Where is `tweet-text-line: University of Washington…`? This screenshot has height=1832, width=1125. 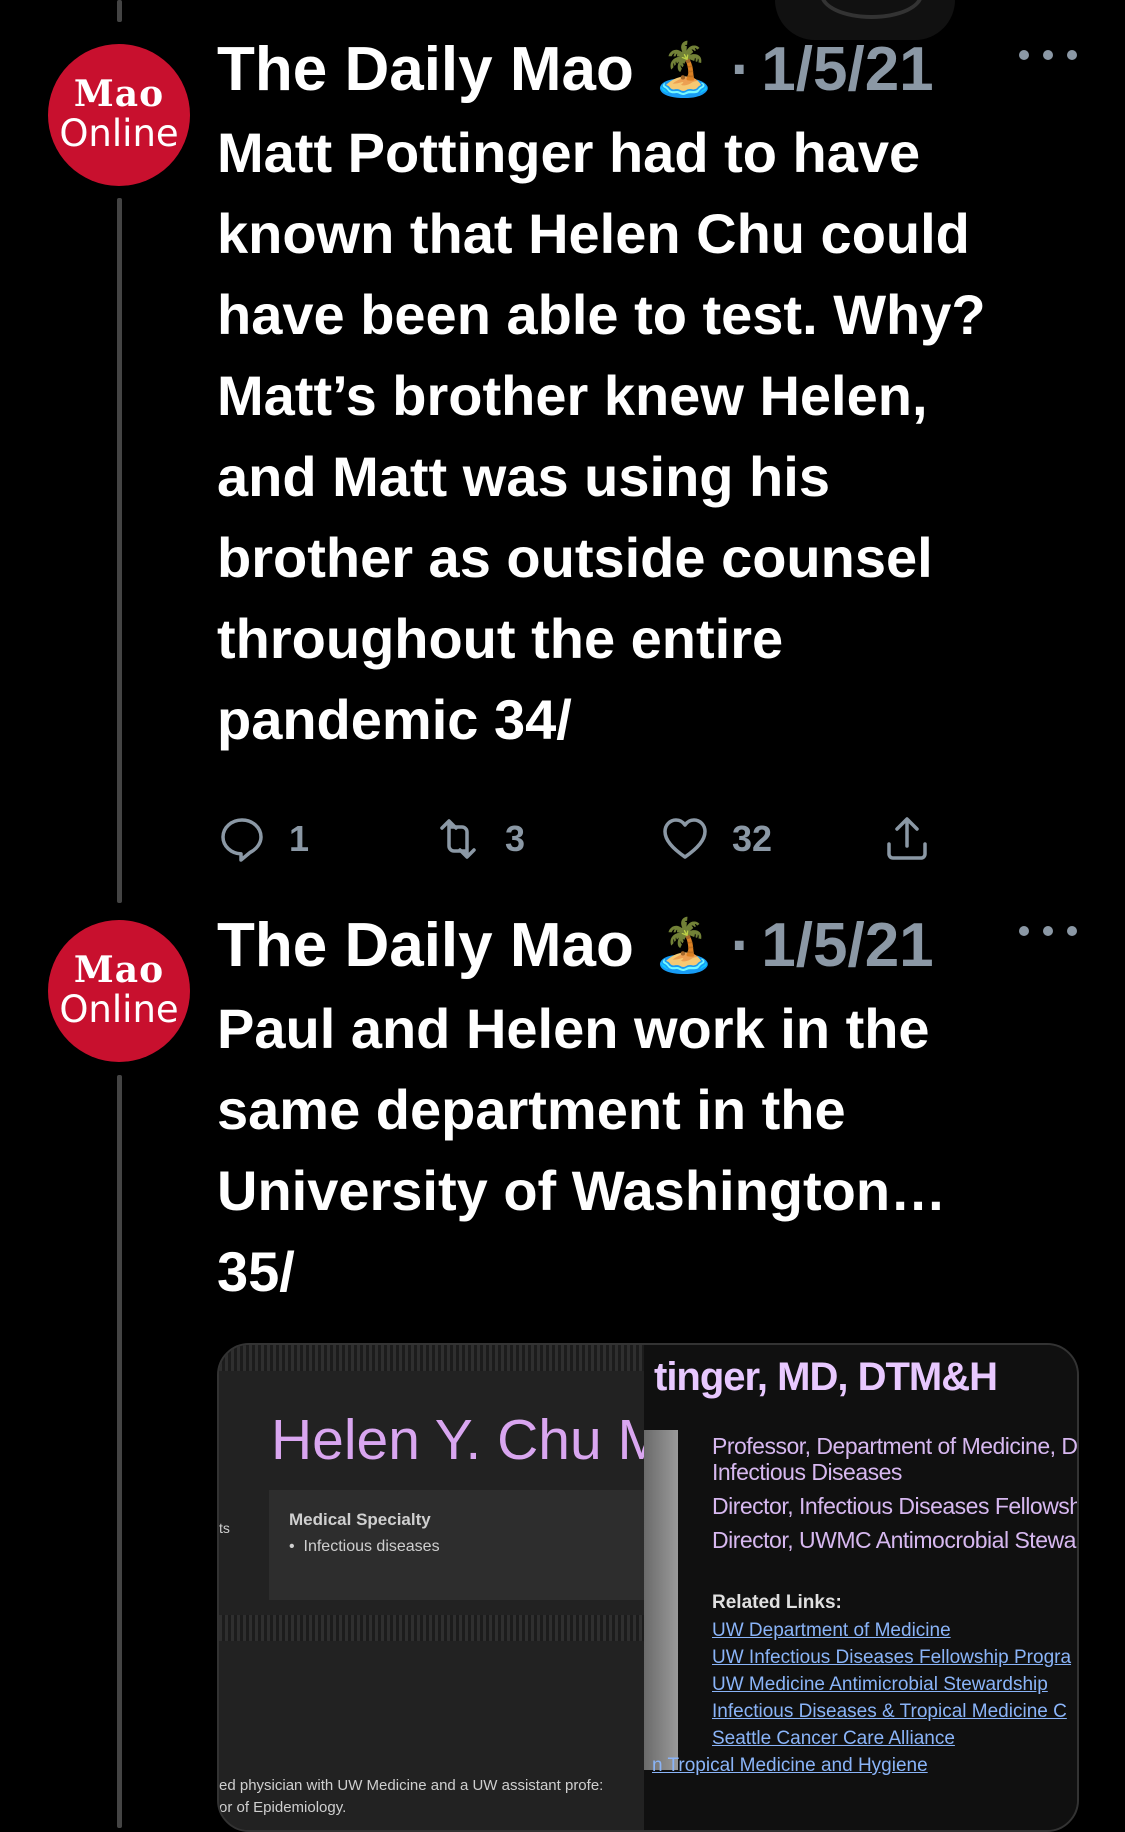
tweet-text-line: University of Washington… is located at coordinates (582, 1190).